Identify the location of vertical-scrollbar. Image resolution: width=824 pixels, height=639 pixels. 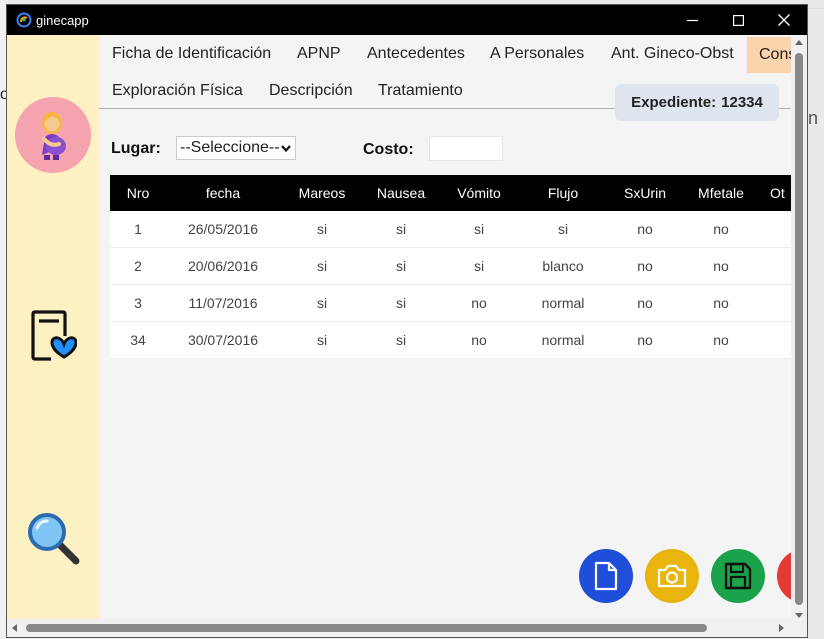
(799, 330).